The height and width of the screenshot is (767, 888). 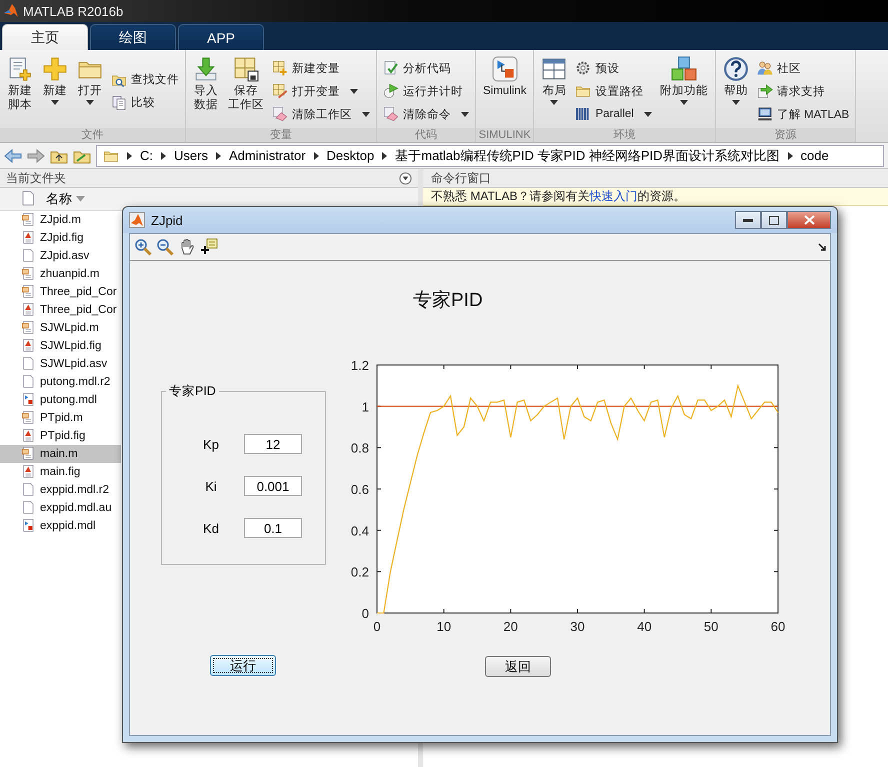 I want to click on zoom-out-icon, so click(x=165, y=247).